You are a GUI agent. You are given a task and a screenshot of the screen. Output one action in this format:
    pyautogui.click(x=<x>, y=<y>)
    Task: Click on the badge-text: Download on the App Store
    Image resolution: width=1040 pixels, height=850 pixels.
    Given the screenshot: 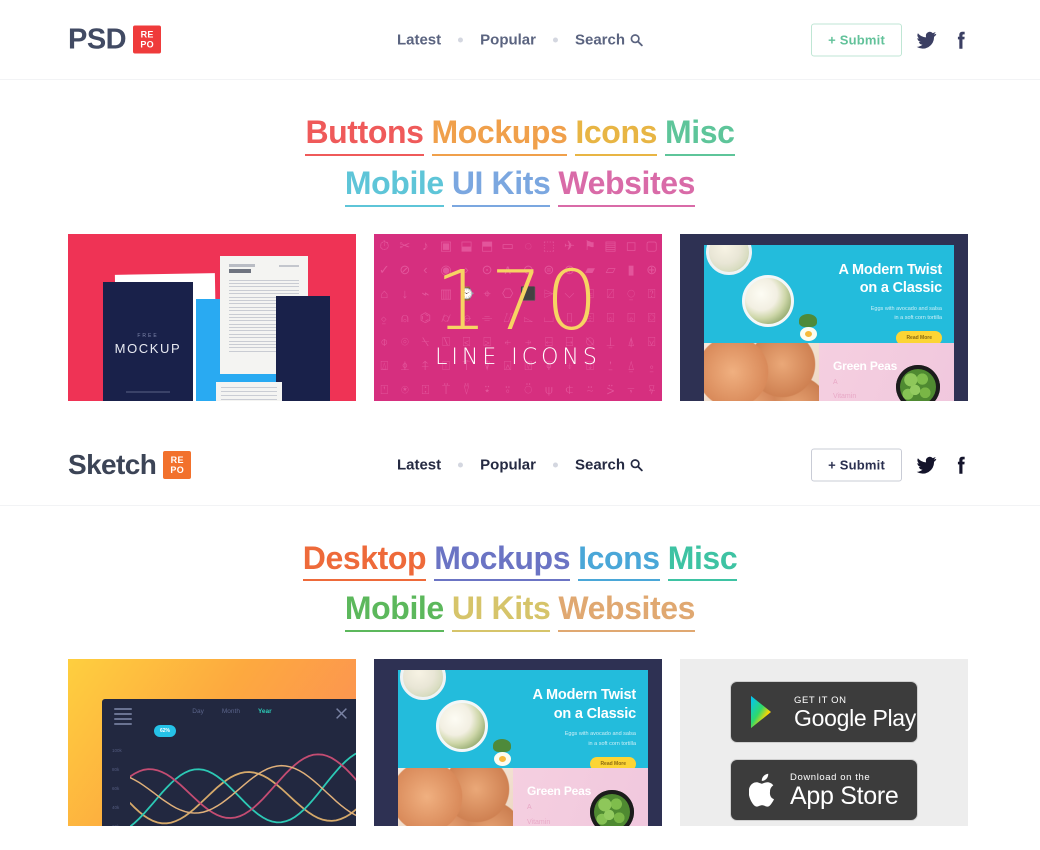 What is the action you would take?
    pyautogui.click(x=844, y=790)
    